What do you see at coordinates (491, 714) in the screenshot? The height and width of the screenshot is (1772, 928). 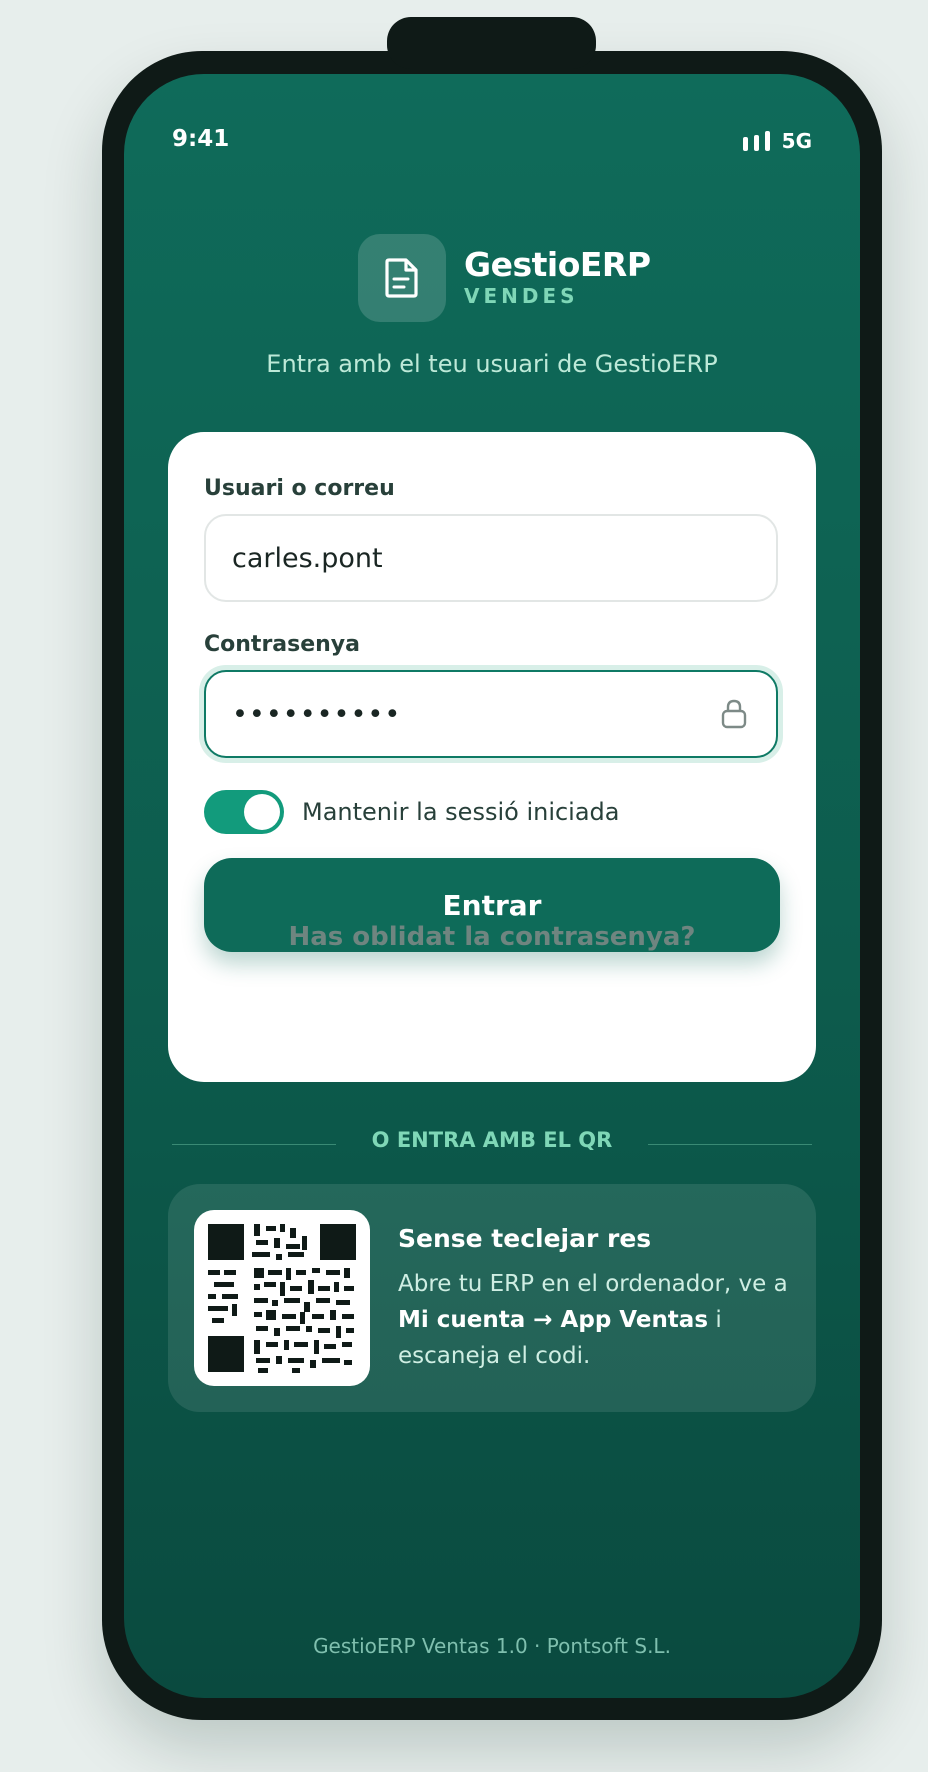 I see `password-field: ••••••••••` at bounding box center [491, 714].